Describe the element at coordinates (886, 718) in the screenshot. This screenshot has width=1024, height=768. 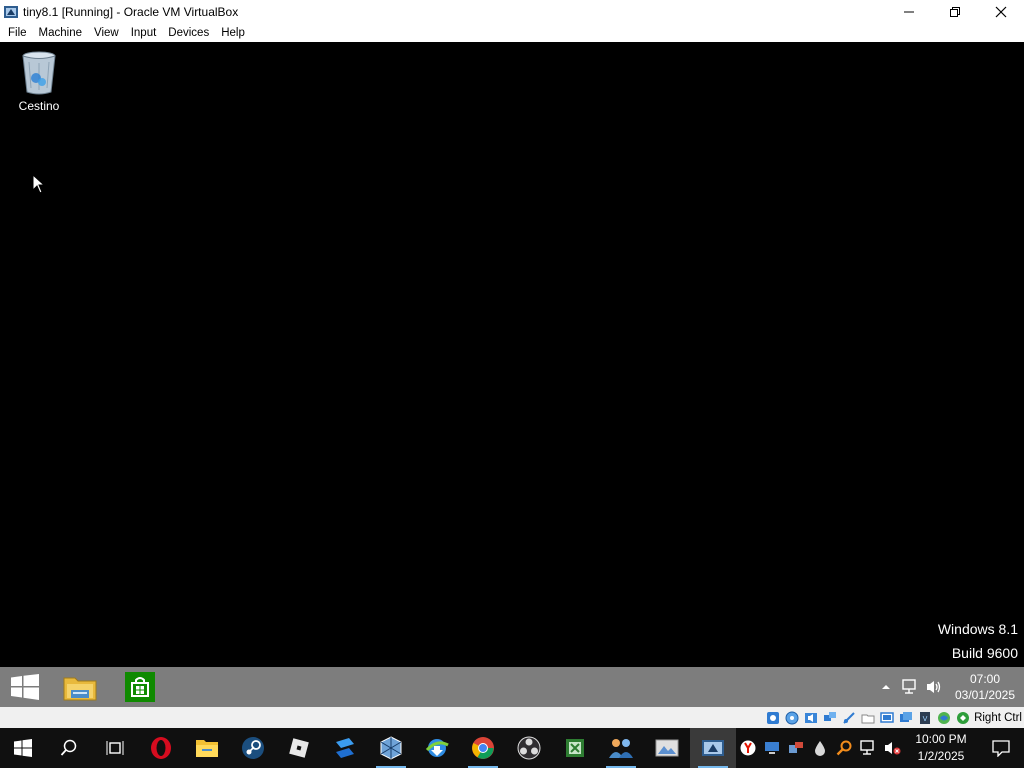
I see `vbox-display-indicator` at that location.